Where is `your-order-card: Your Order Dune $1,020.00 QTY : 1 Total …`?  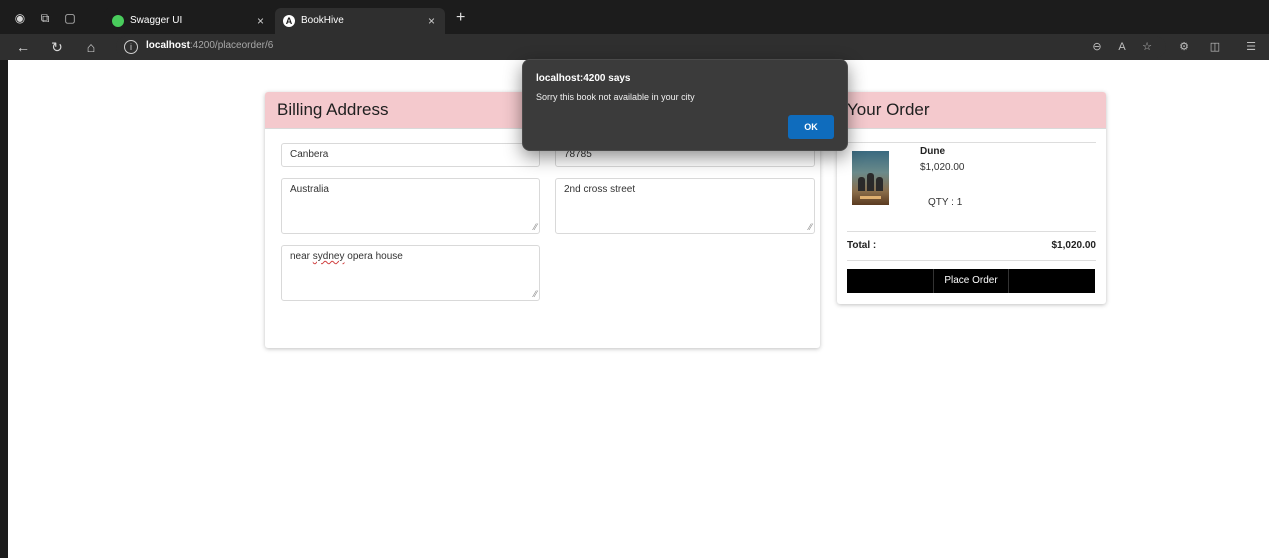
your-order-card: Your Order Dune $1,020.00 QTY : 1 Total … is located at coordinates (971, 198).